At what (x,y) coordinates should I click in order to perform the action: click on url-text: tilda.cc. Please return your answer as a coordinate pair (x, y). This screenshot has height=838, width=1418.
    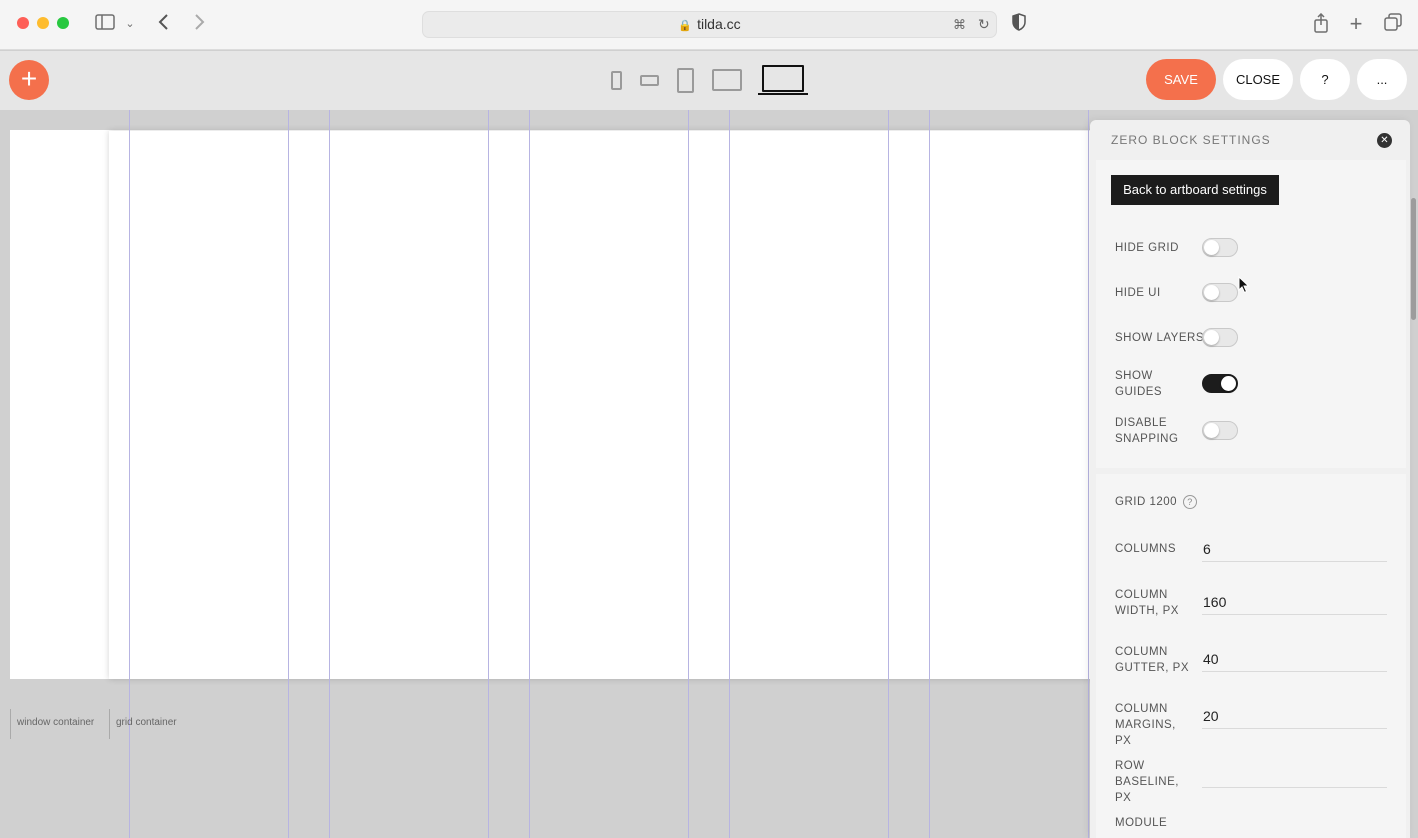
    Looking at the image, I should click on (719, 24).